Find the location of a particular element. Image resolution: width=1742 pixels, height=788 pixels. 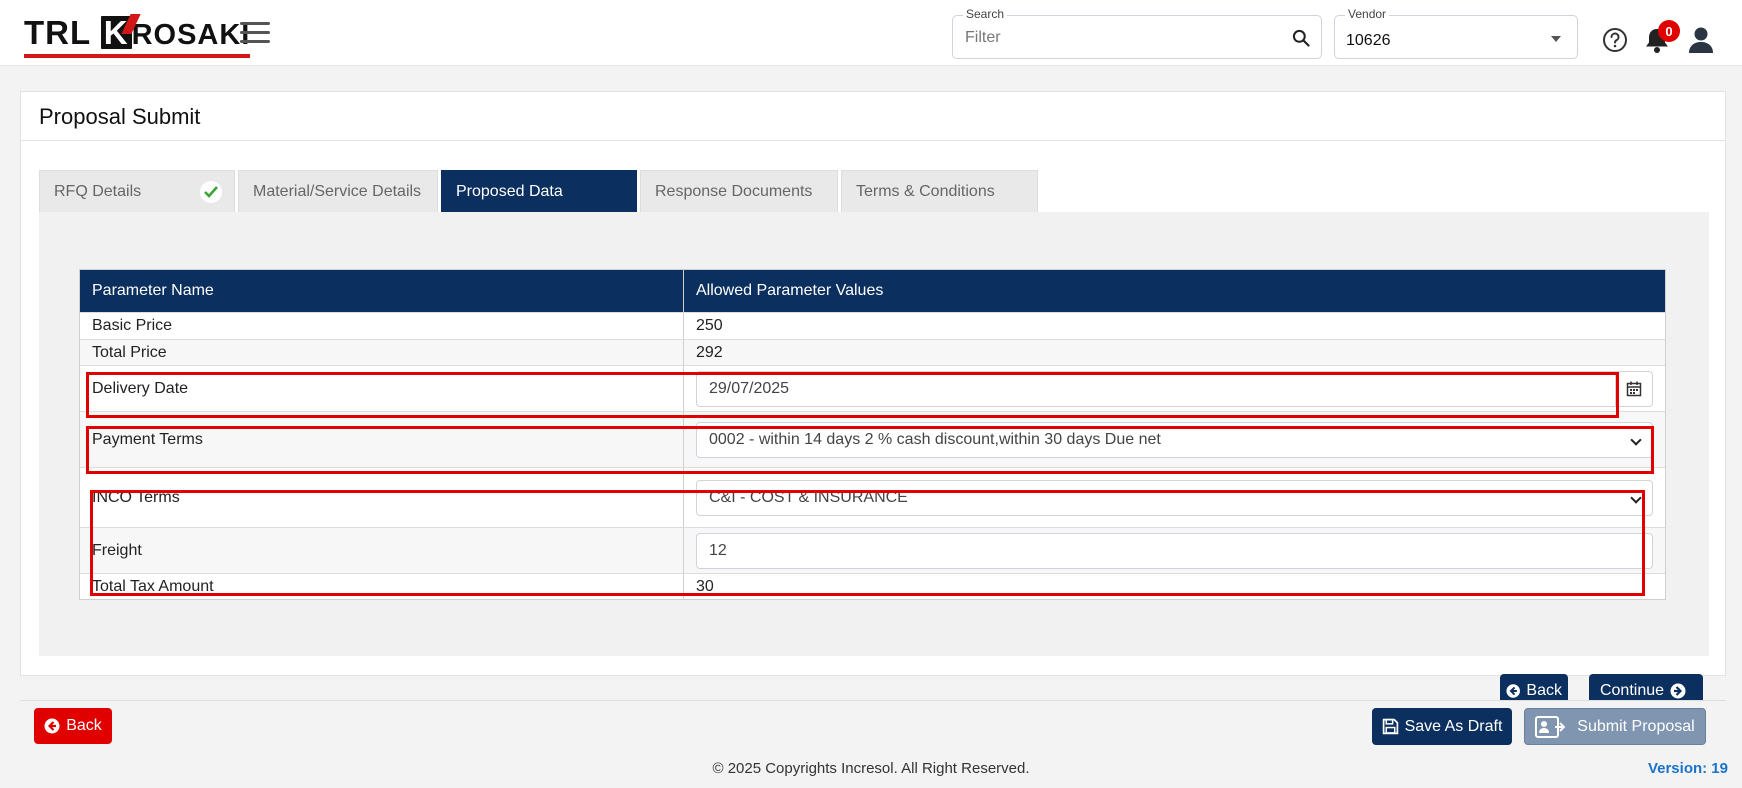

tab-label: Terms & Conditions is located at coordinates (925, 191).